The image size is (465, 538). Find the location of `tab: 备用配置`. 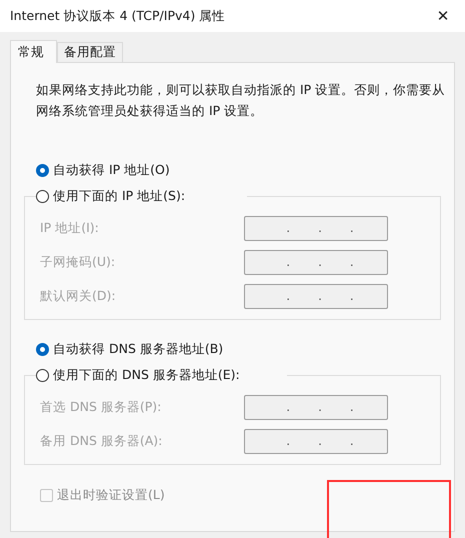

tab: 备用配置 is located at coordinates (90, 52).